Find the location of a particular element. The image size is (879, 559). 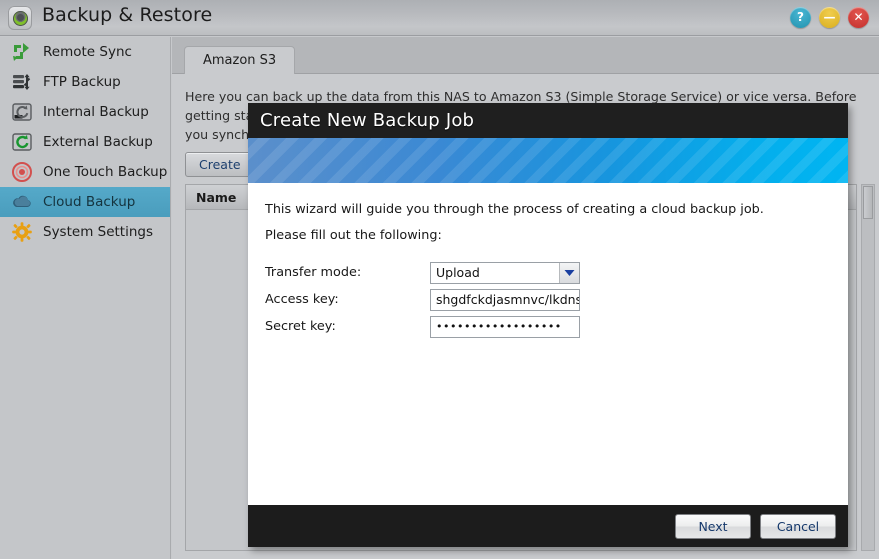

minimize-icon: — is located at coordinates (829, 17).